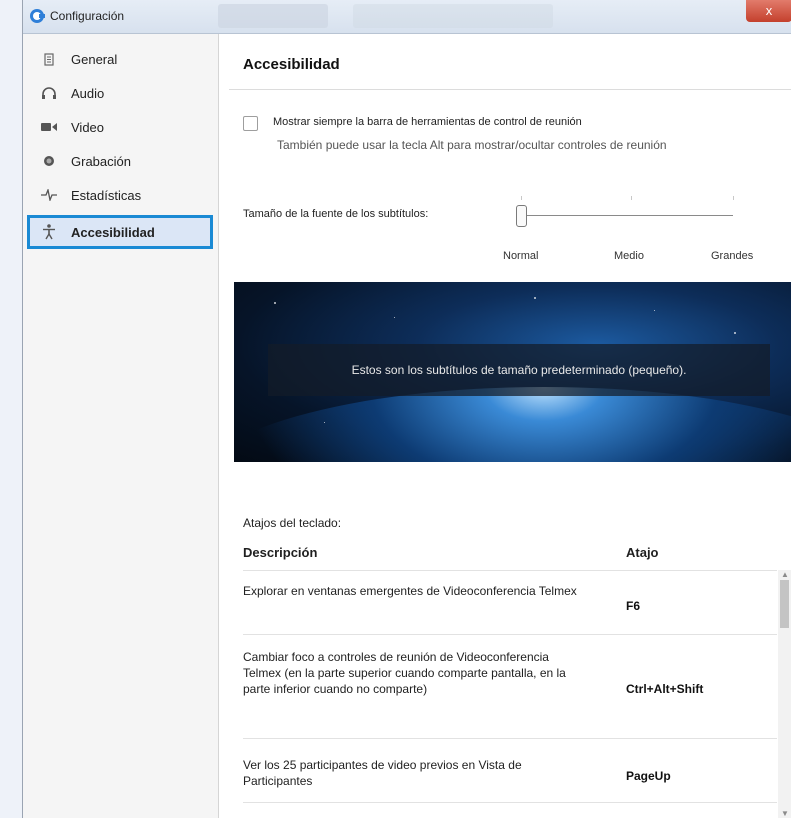 The image size is (791, 818). I want to click on shortcut-key: Ctrl+Alt+Shift, so click(665, 689).